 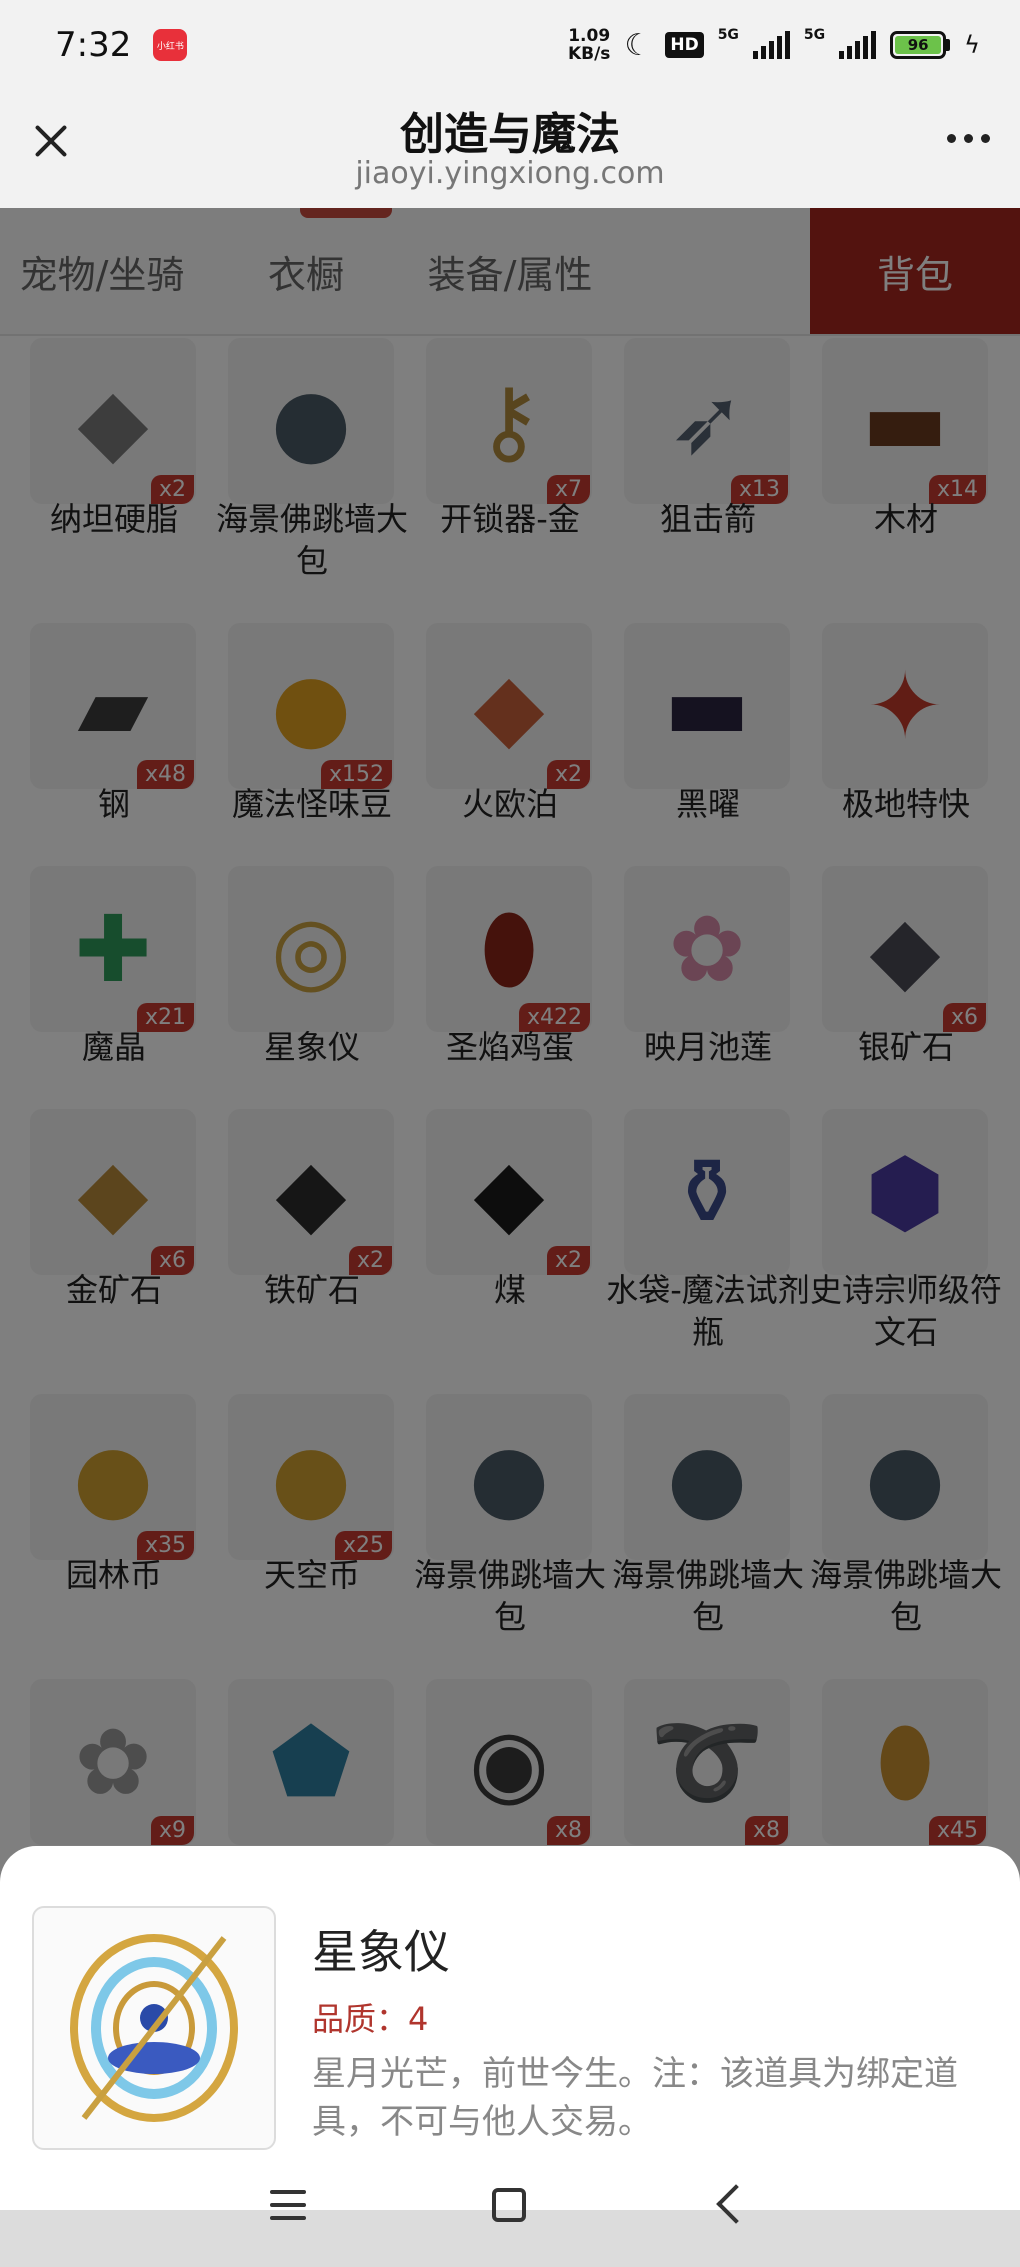 What do you see at coordinates (93, 45) in the screenshot?
I see `status-time: 7:32` at bounding box center [93, 45].